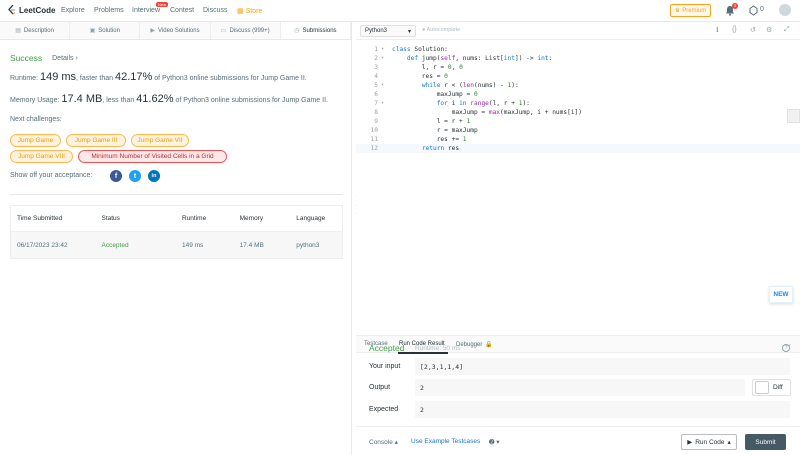 This screenshot has width=800, height=455. Describe the element at coordinates (18, 31) in the screenshot. I see `description-icon: ▤` at that location.